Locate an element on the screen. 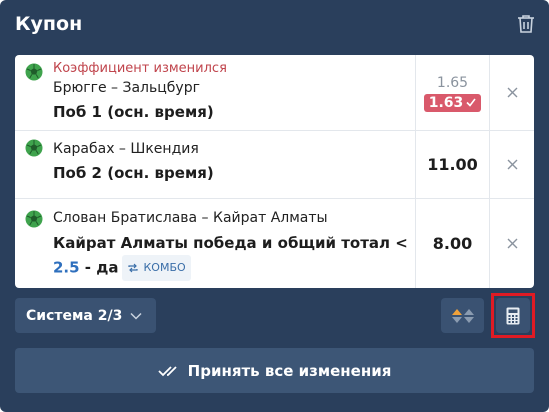  check-icon is located at coordinates (471, 103).